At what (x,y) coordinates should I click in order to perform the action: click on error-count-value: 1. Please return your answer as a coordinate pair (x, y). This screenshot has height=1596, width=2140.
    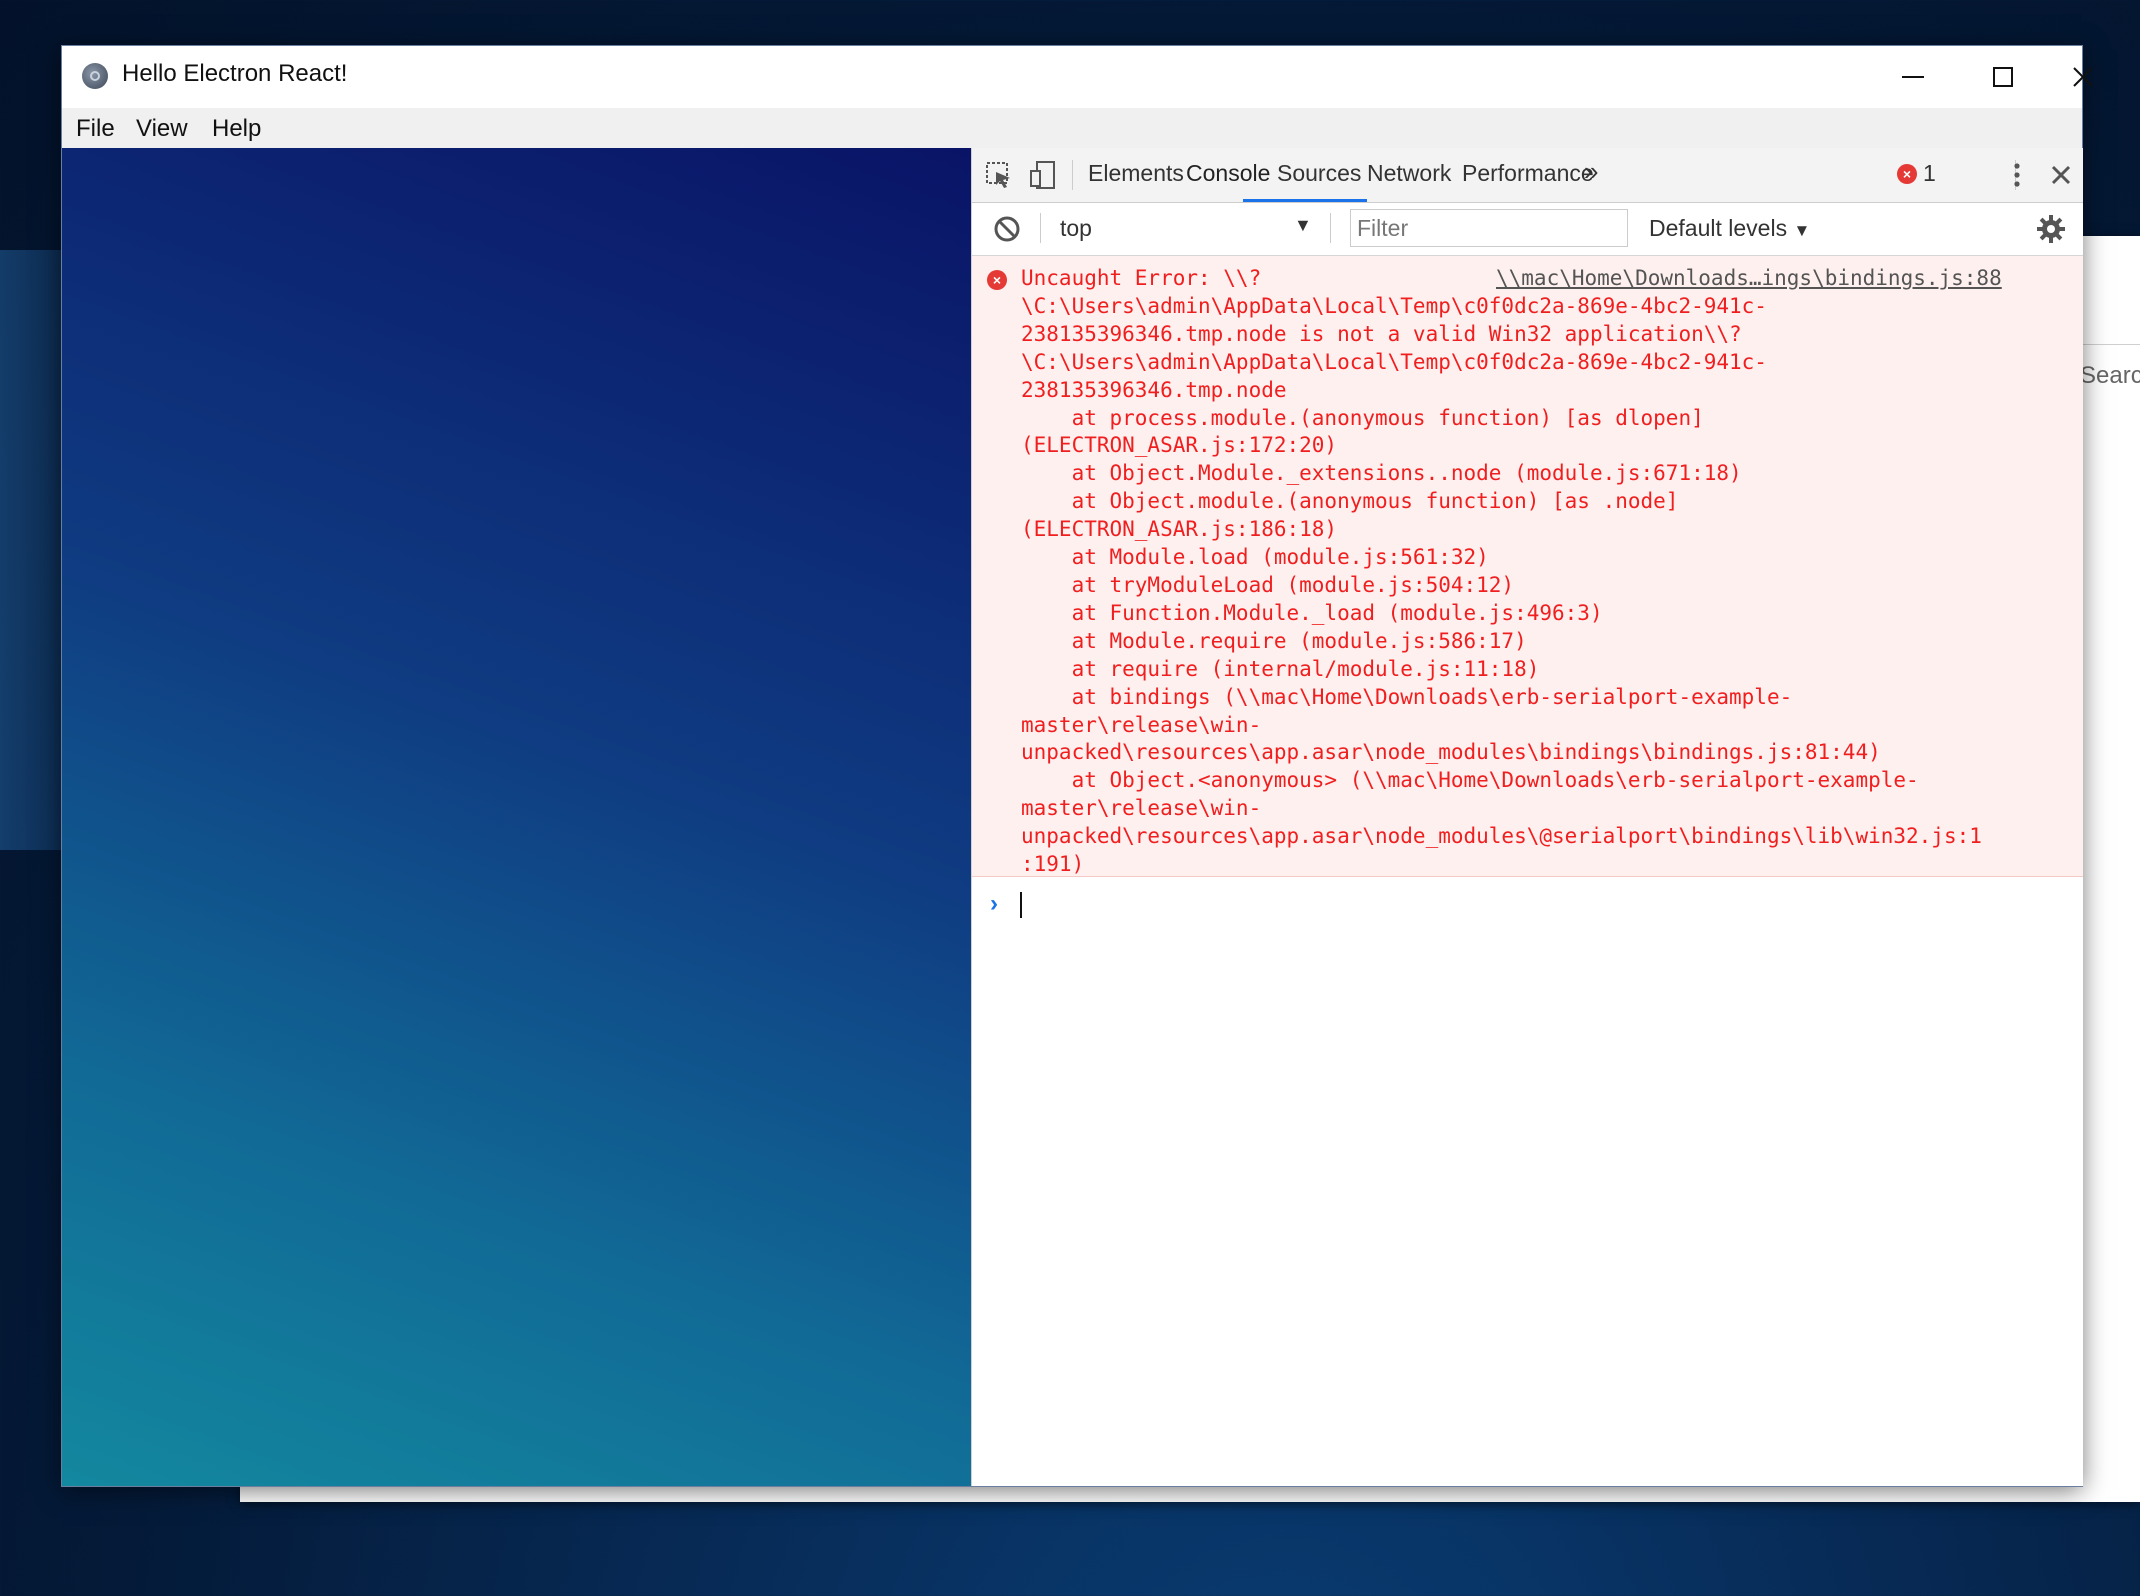
    Looking at the image, I should click on (1929, 173).